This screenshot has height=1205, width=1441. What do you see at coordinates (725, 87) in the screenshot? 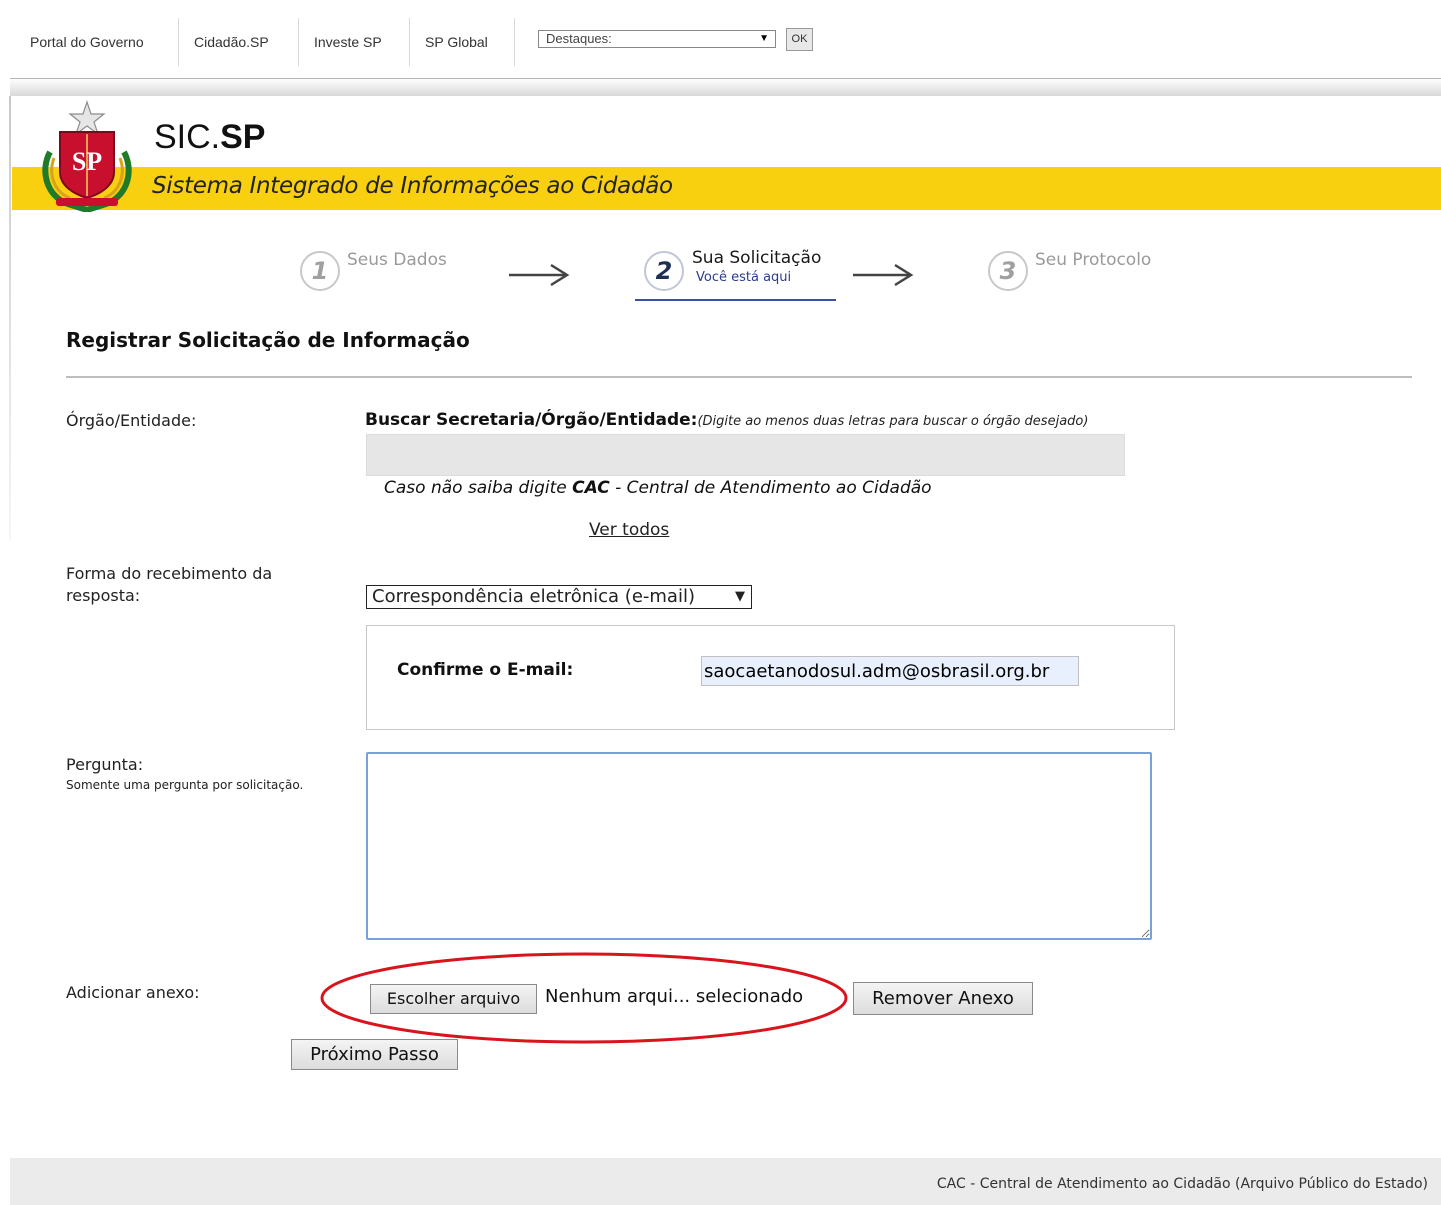
I see `bar-shadow` at bounding box center [725, 87].